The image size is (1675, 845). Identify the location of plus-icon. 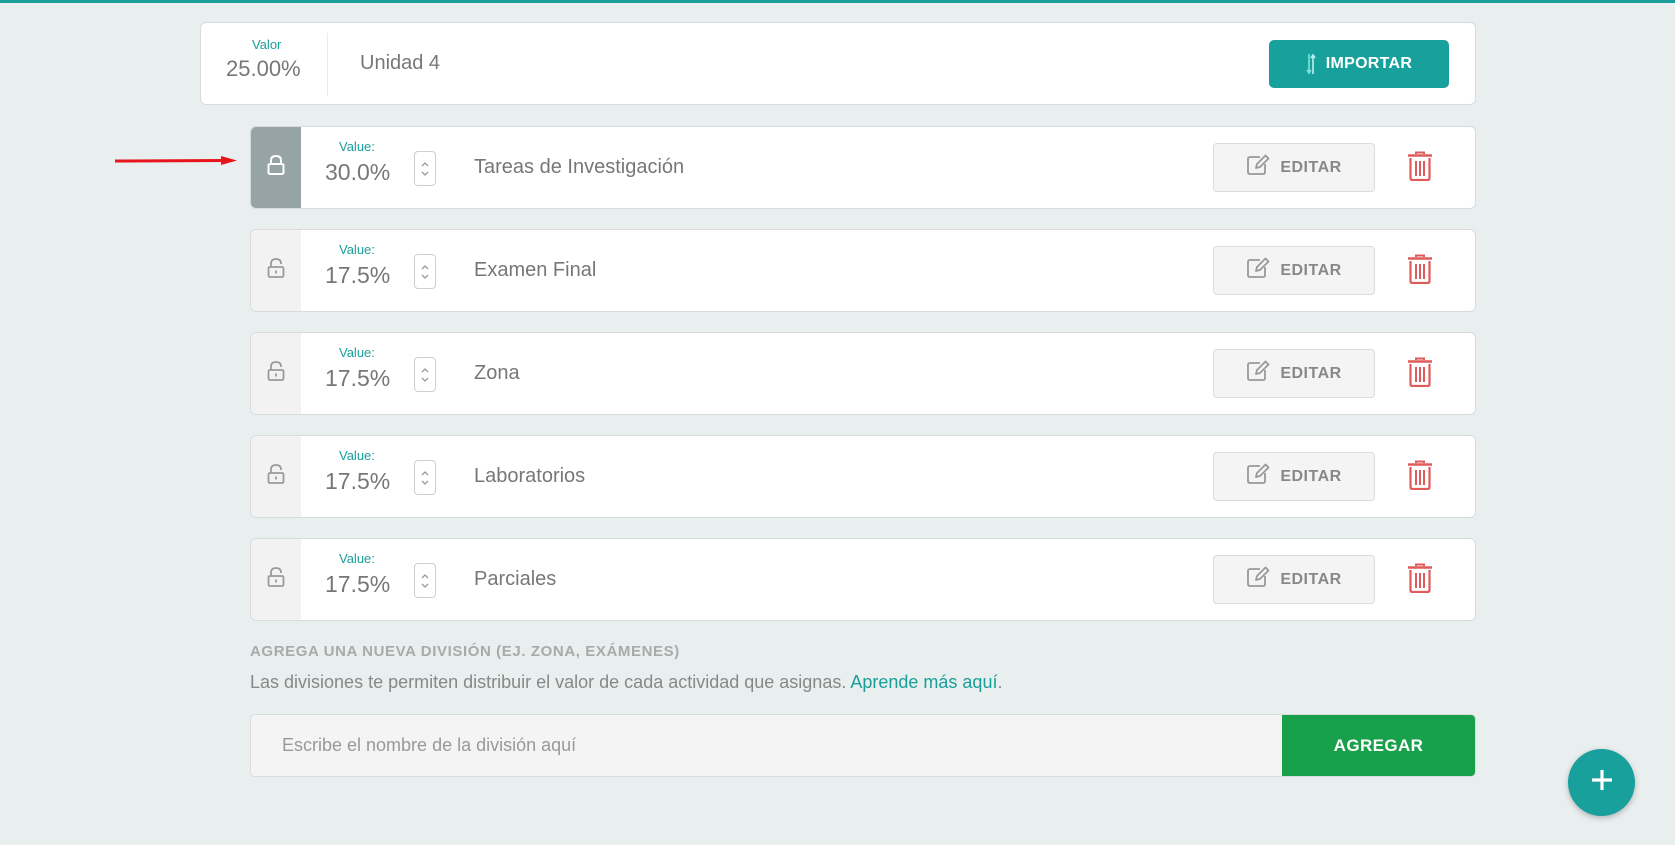
(1602, 782).